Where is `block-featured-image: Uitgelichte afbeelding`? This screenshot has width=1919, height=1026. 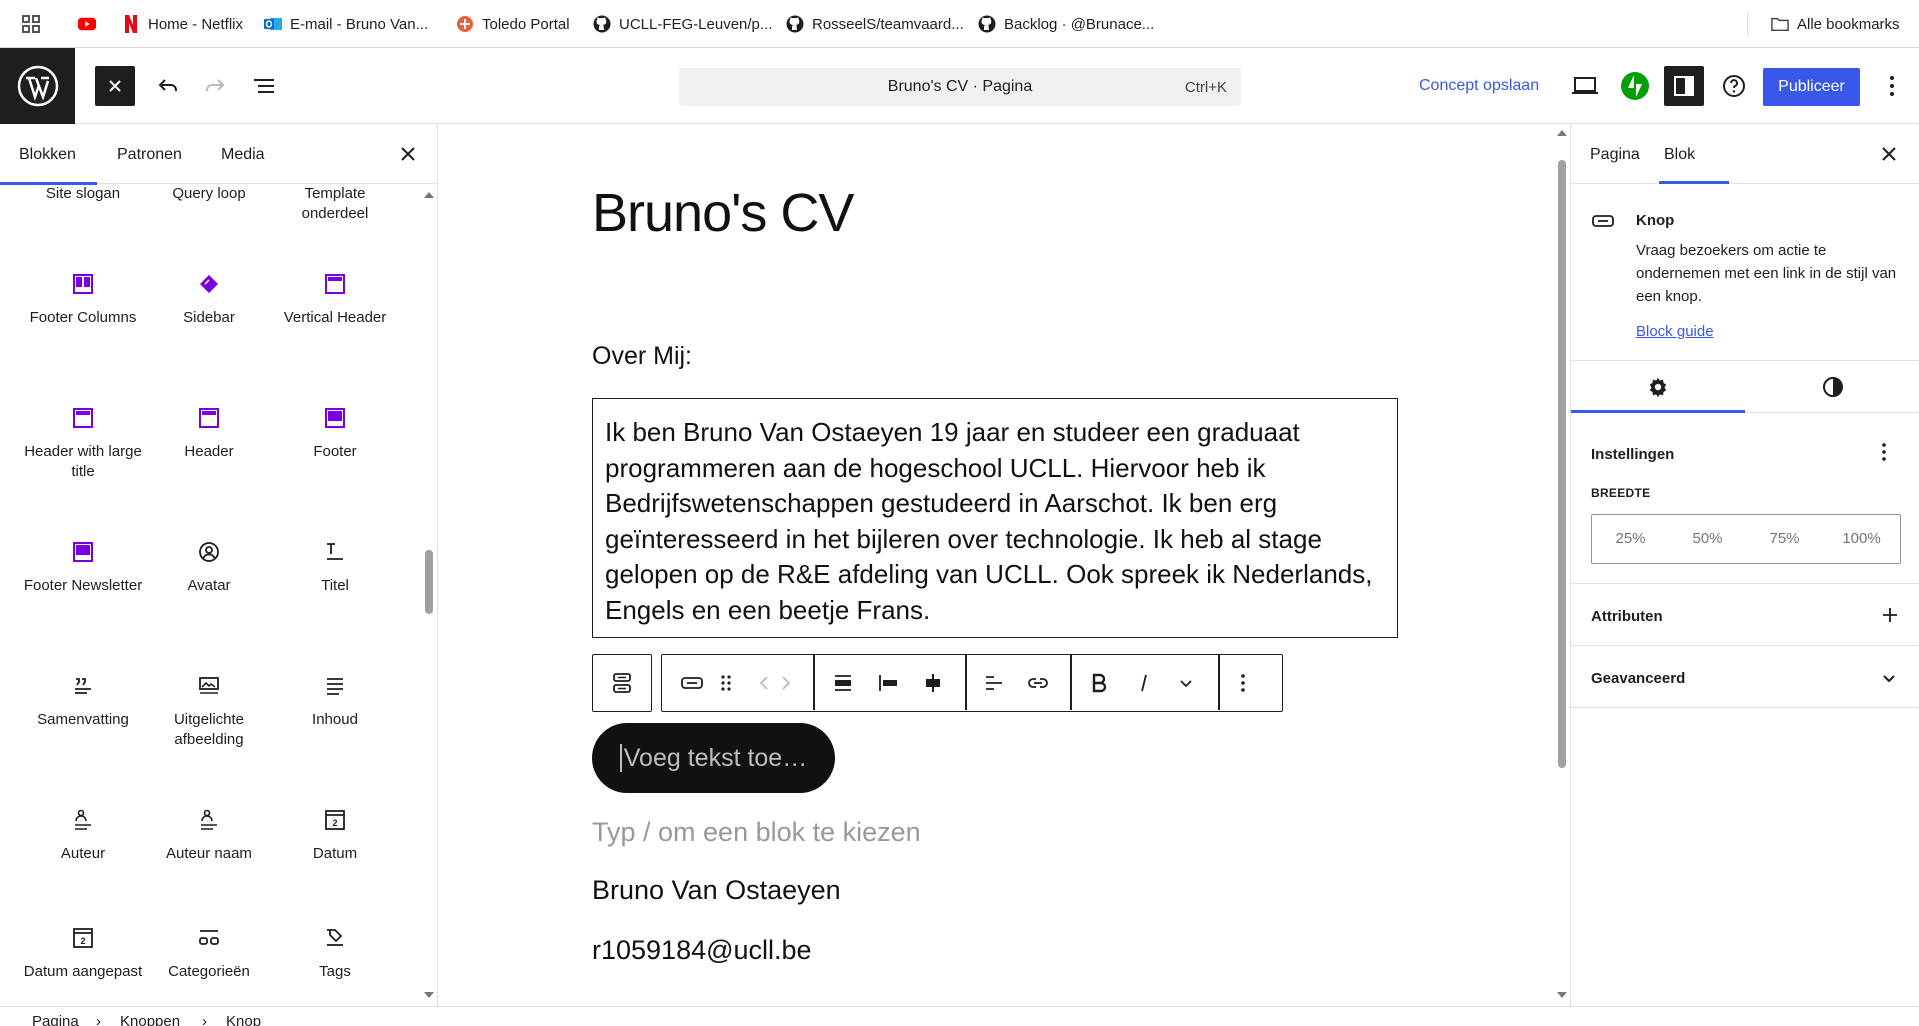 block-featured-image: Uitgelichte afbeelding is located at coordinates (209, 712).